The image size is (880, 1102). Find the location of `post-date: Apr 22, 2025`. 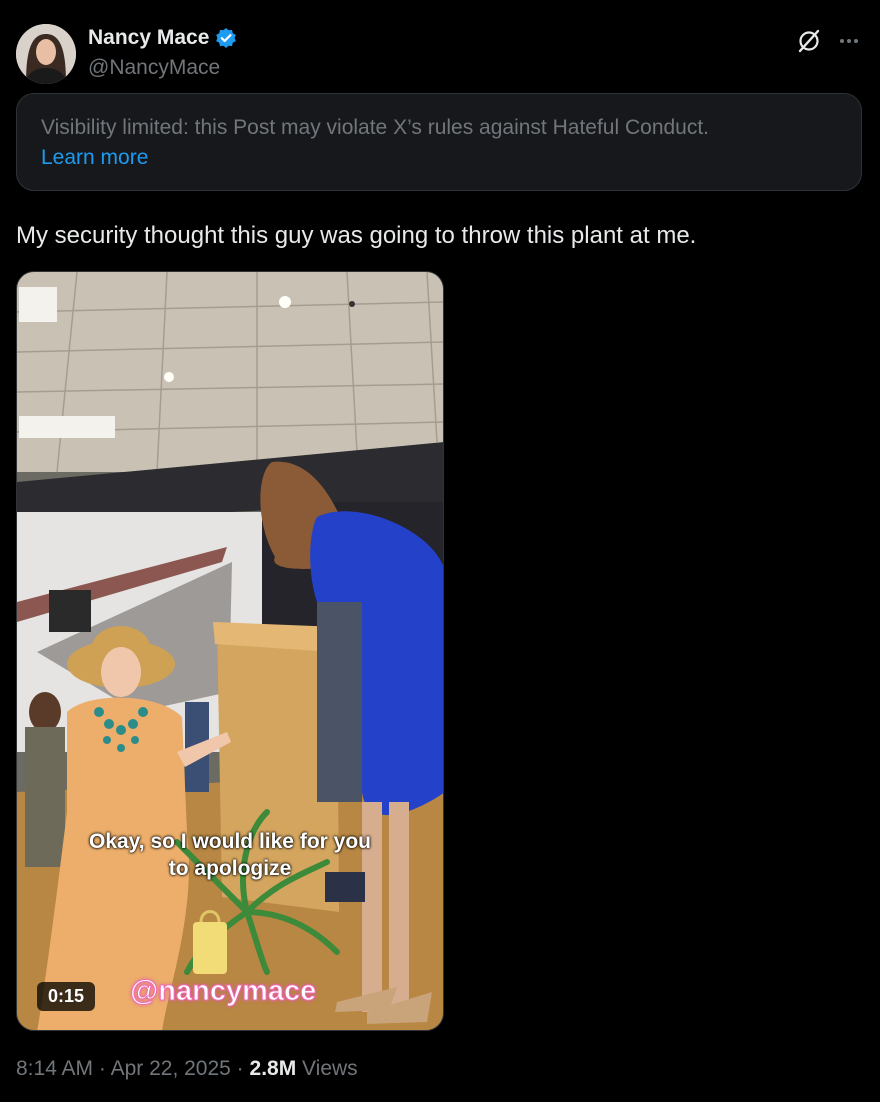

post-date: Apr 22, 2025 is located at coordinates (171, 1068).